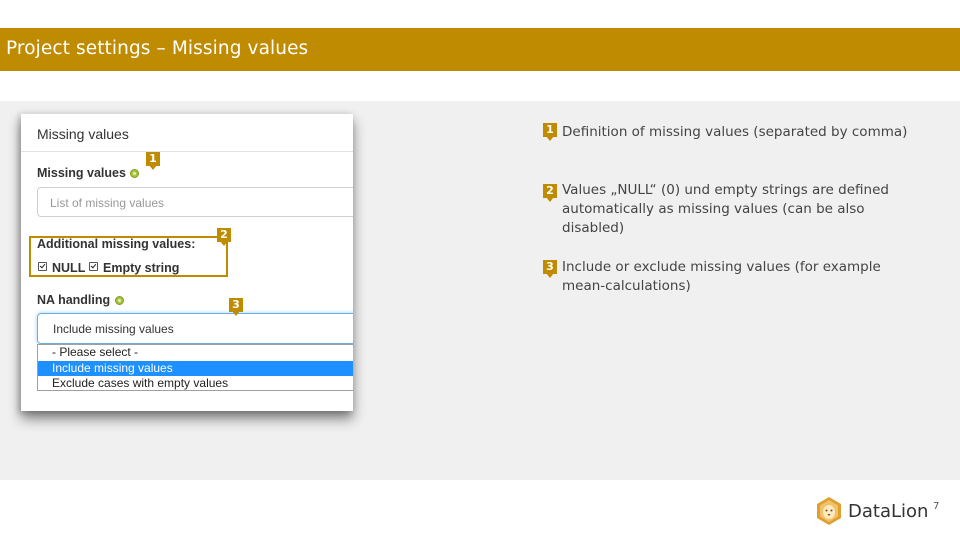  Describe the element at coordinates (74, 300) in the screenshot. I see `na-handling-label: NA handling` at that location.